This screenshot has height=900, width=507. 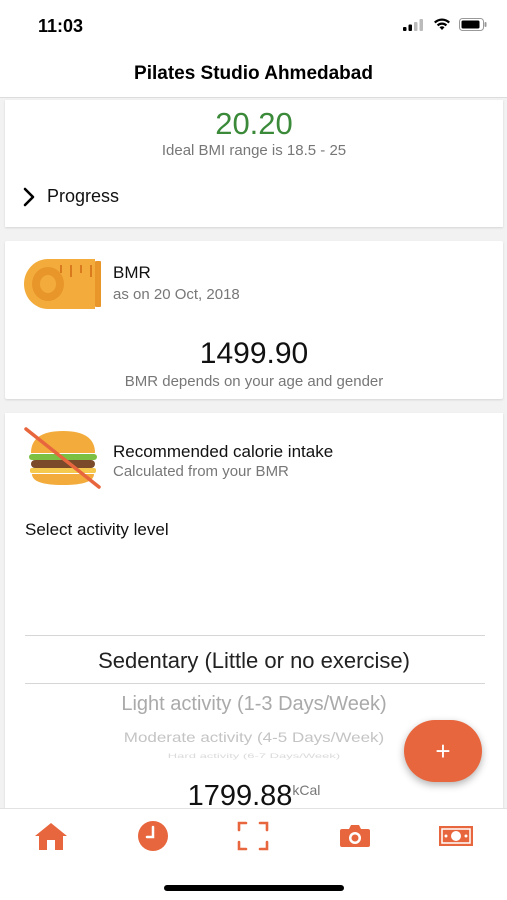 What do you see at coordinates (255, 683) in the screenshot?
I see `picker-divider-bottom` at bounding box center [255, 683].